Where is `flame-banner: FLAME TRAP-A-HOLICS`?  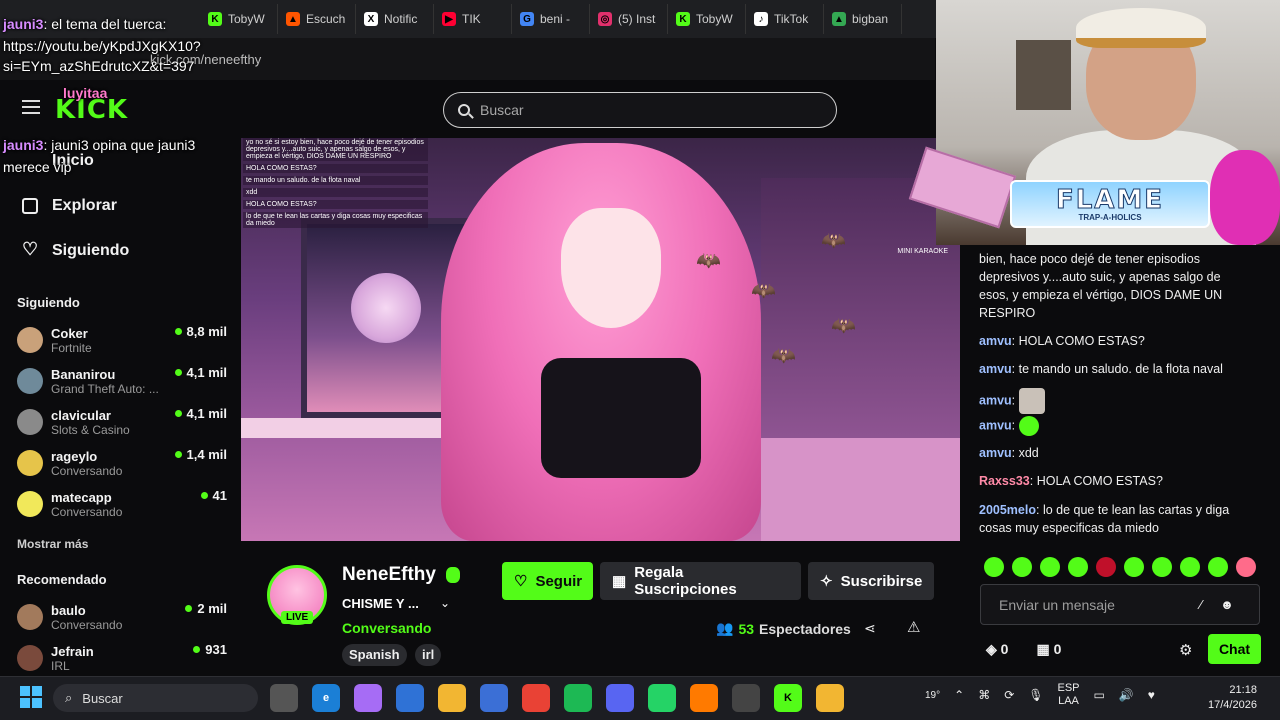
flame-banner: FLAME TRAP-A-HOLICS is located at coordinates (1110, 204).